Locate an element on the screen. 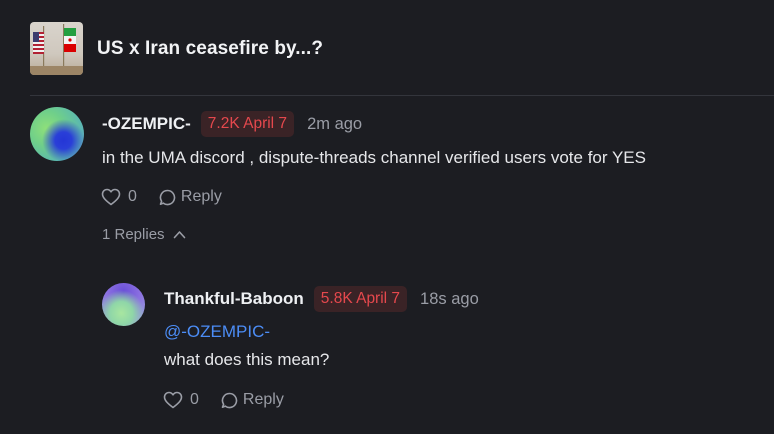 The image size is (774, 434). market-header: US x Iran ceasefire by...? is located at coordinates (176, 48).